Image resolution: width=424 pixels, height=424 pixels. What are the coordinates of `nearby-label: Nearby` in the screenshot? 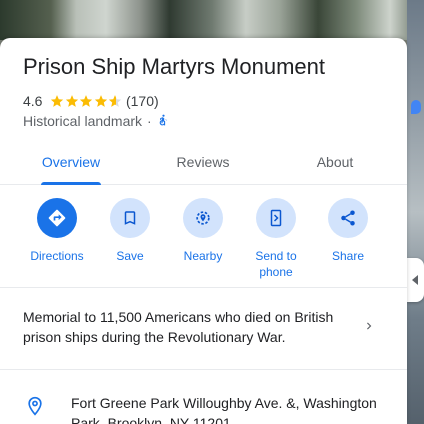 It's located at (203, 256).